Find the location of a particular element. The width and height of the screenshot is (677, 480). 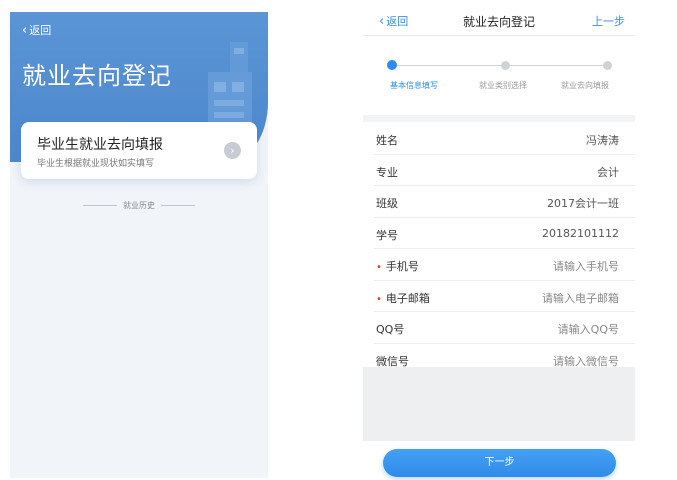

form-row-student-id: 学号 20182101112 is located at coordinates (504, 233).